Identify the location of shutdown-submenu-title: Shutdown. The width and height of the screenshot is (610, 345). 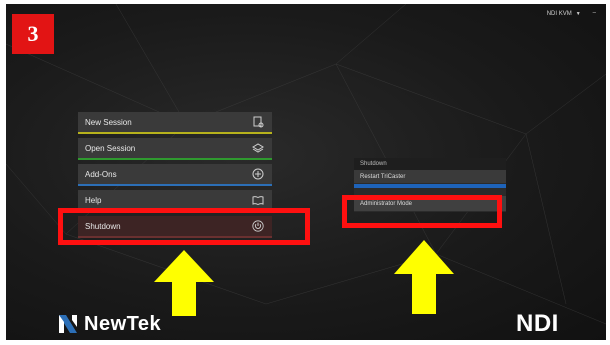
(430, 164).